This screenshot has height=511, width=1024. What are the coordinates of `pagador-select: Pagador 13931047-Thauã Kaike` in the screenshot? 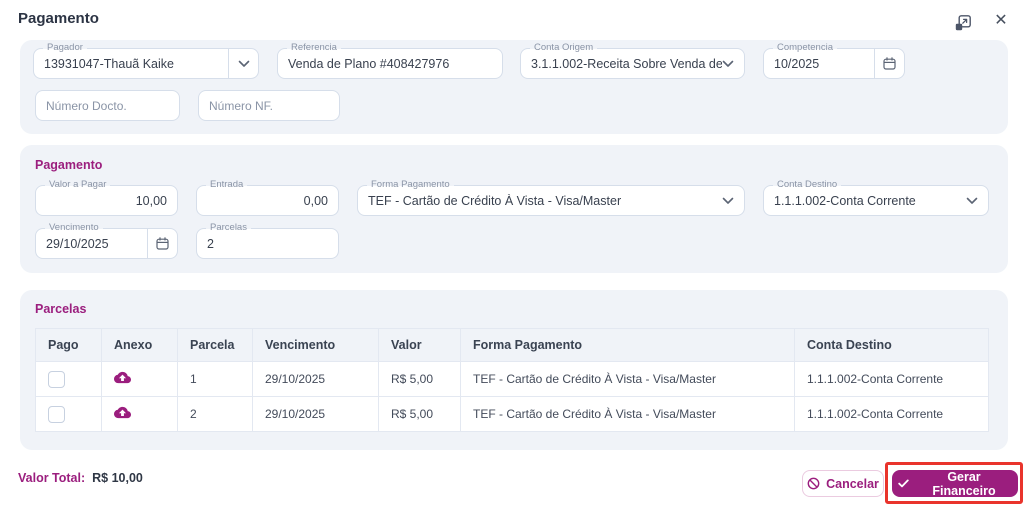 It's located at (146, 60).